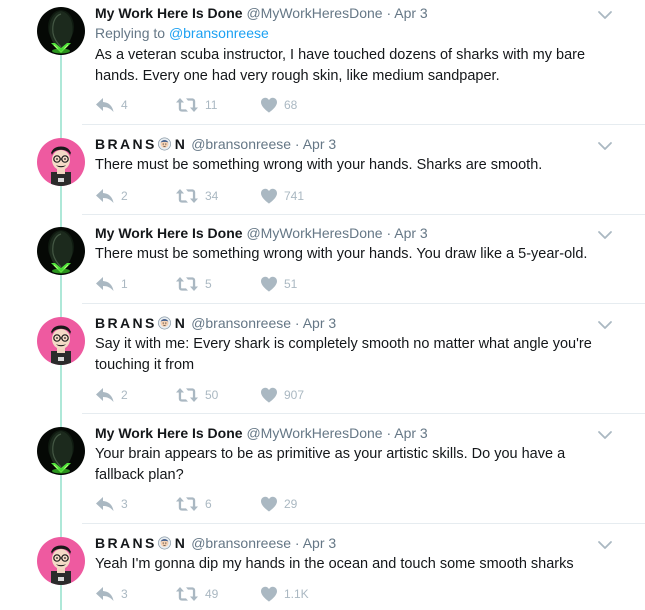 This screenshot has height=610, width=645. I want to click on like-button: 1.1K, so click(284, 594).